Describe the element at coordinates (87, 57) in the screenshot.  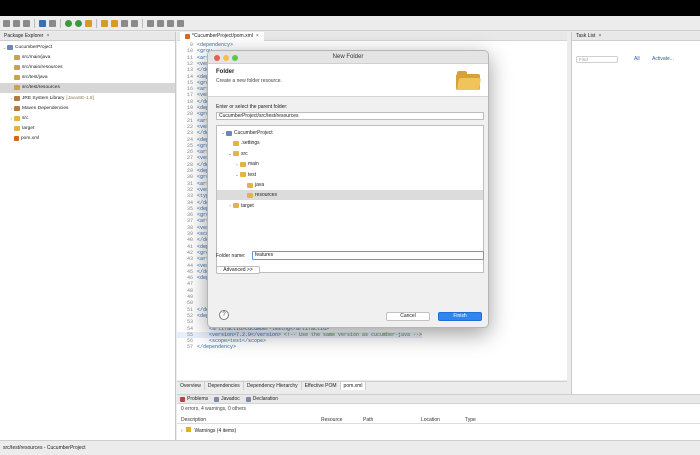
I see `package-explorer-item: src/main/java` at that location.